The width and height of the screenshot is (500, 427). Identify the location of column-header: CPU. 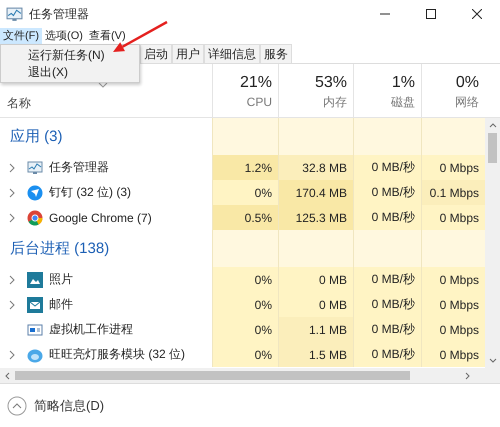
(259, 102).